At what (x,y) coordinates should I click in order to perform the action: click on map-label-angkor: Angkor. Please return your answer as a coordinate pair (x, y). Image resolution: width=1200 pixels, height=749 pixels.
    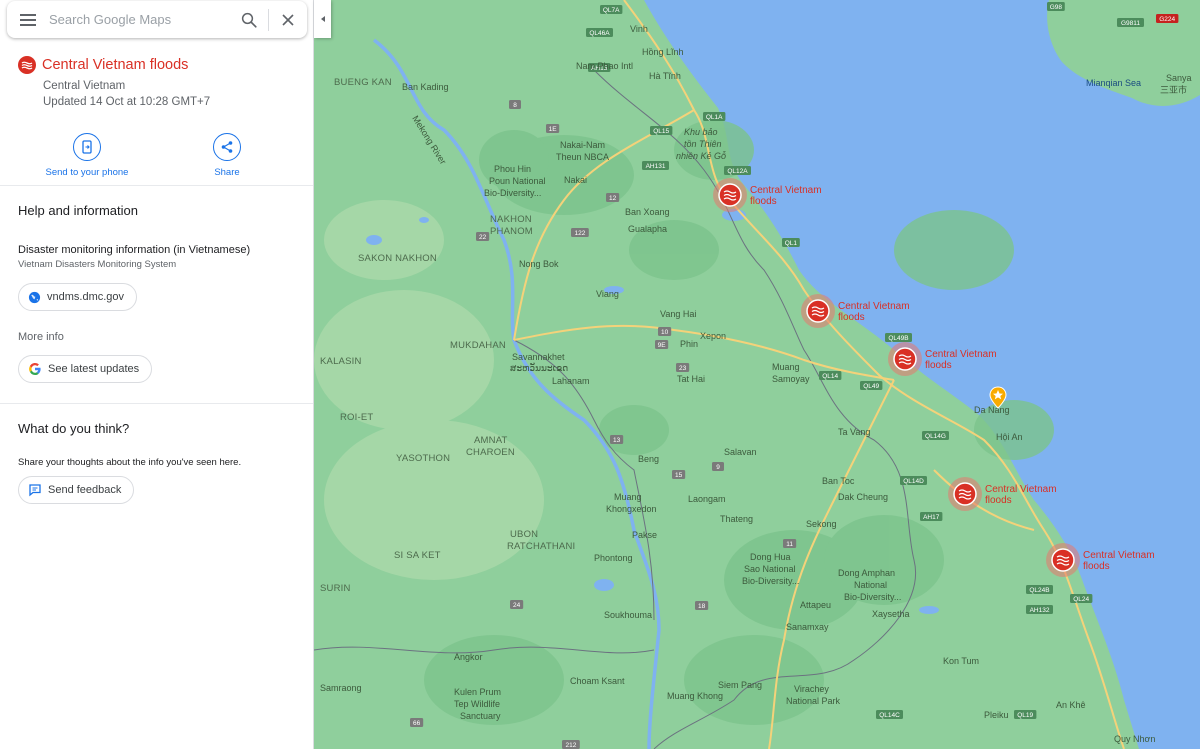
    Looking at the image, I should click on (468, 657).